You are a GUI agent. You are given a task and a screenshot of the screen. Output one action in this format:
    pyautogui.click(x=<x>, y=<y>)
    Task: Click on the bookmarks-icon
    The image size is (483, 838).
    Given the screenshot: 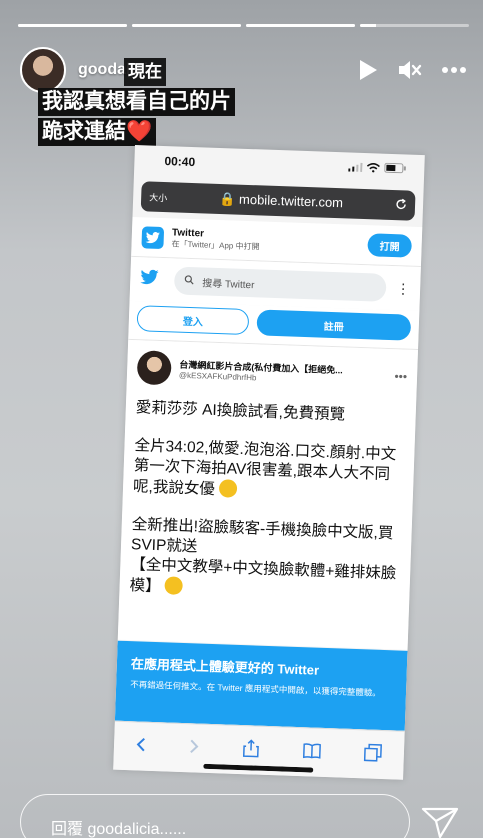 What is the action you would take?
    pyautogui.click(x=311, y=753)
    